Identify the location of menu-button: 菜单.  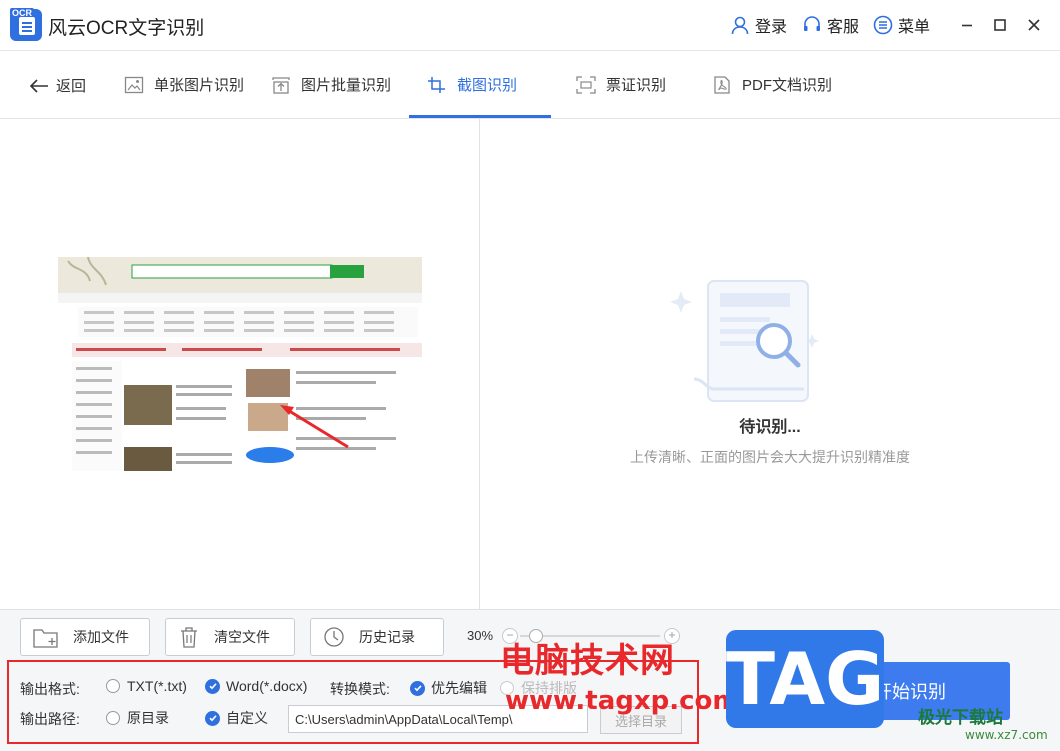
(901, 25).